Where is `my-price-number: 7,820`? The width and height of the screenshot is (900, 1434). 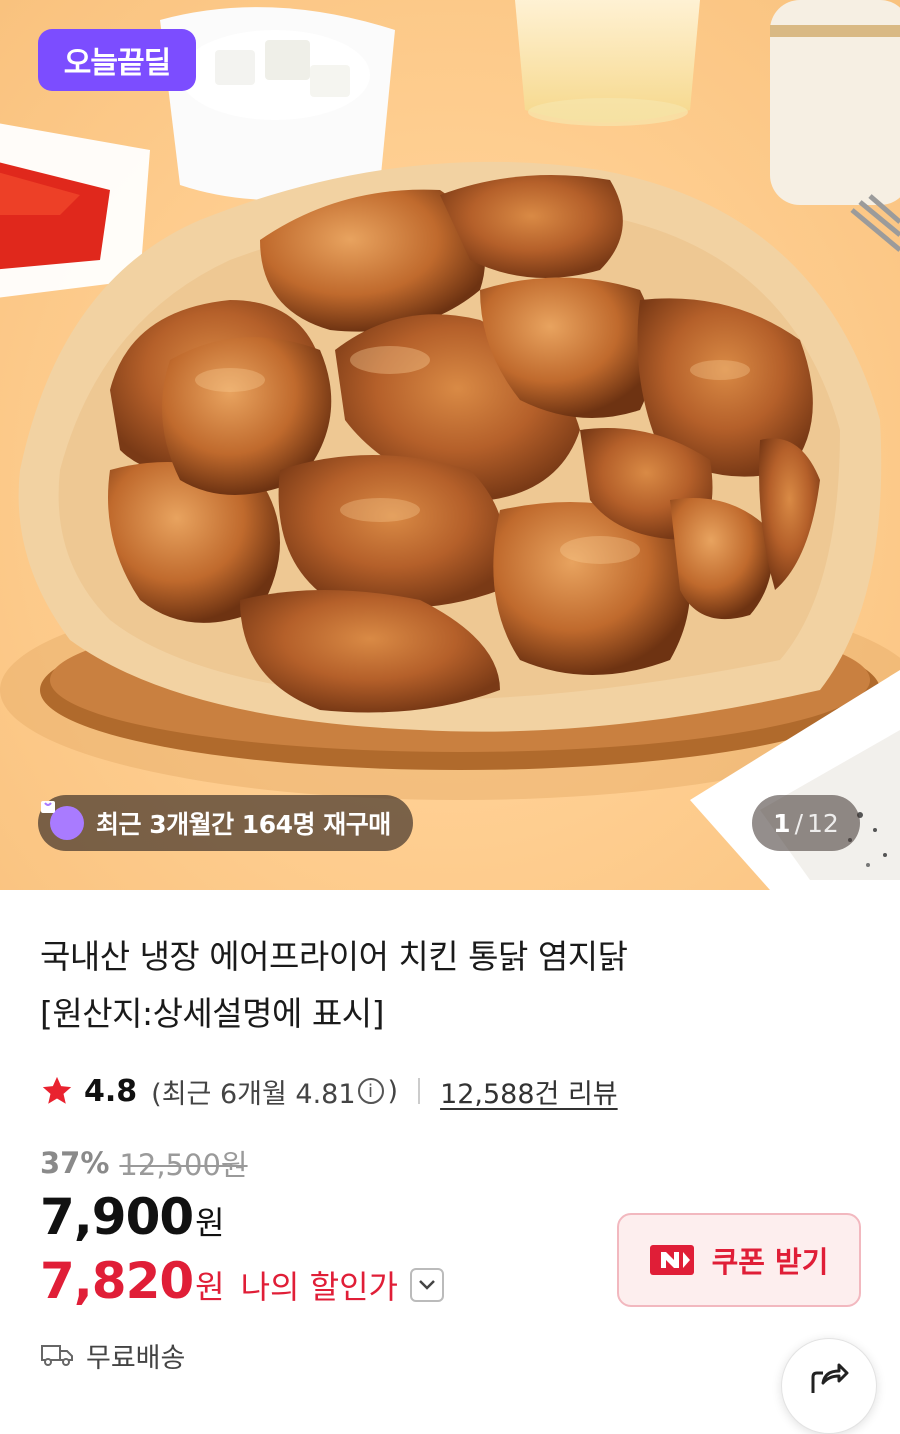
my-price-number: 7,820 is located at coordinates (117, 1281).